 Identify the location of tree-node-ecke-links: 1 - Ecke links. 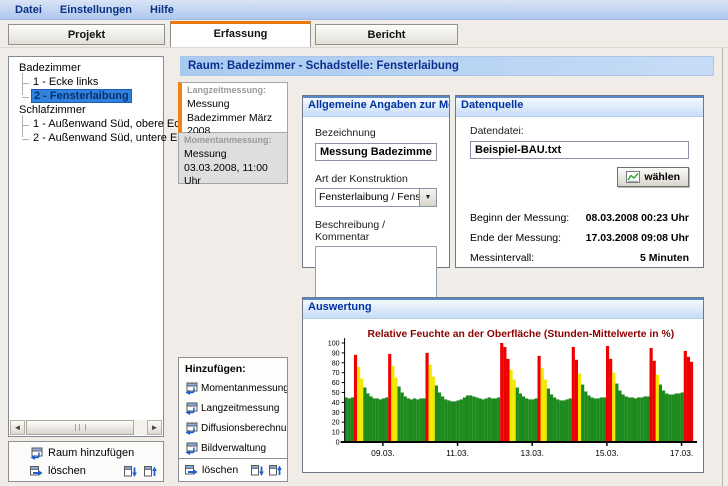
(91, 82).